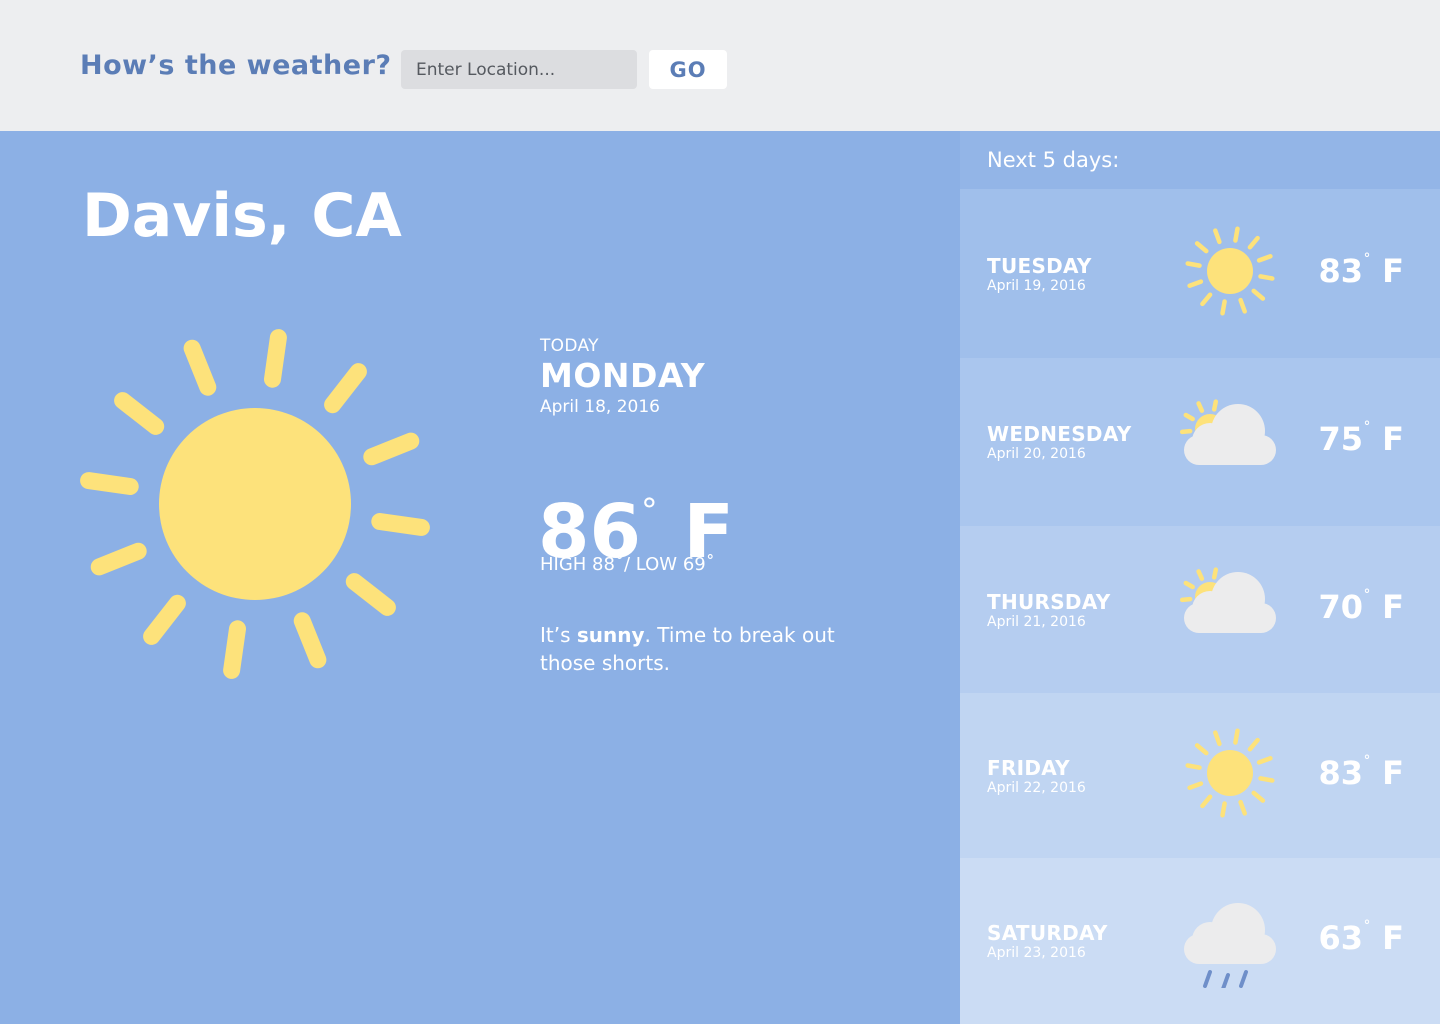 This screenshot has width=1440, height=1024. I want to click on forecast-day-name: FRIDAY, so click(1028, 768).